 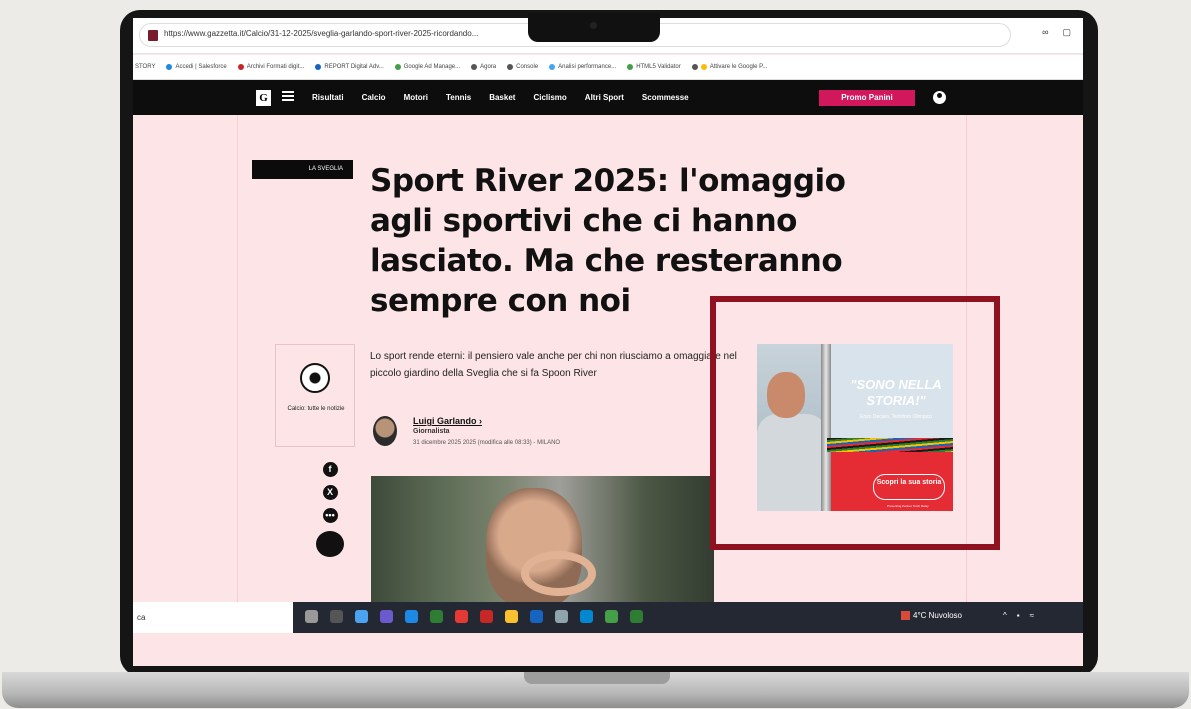 I want to click on hamburger-menu-icon, so click(x=288, y=96).